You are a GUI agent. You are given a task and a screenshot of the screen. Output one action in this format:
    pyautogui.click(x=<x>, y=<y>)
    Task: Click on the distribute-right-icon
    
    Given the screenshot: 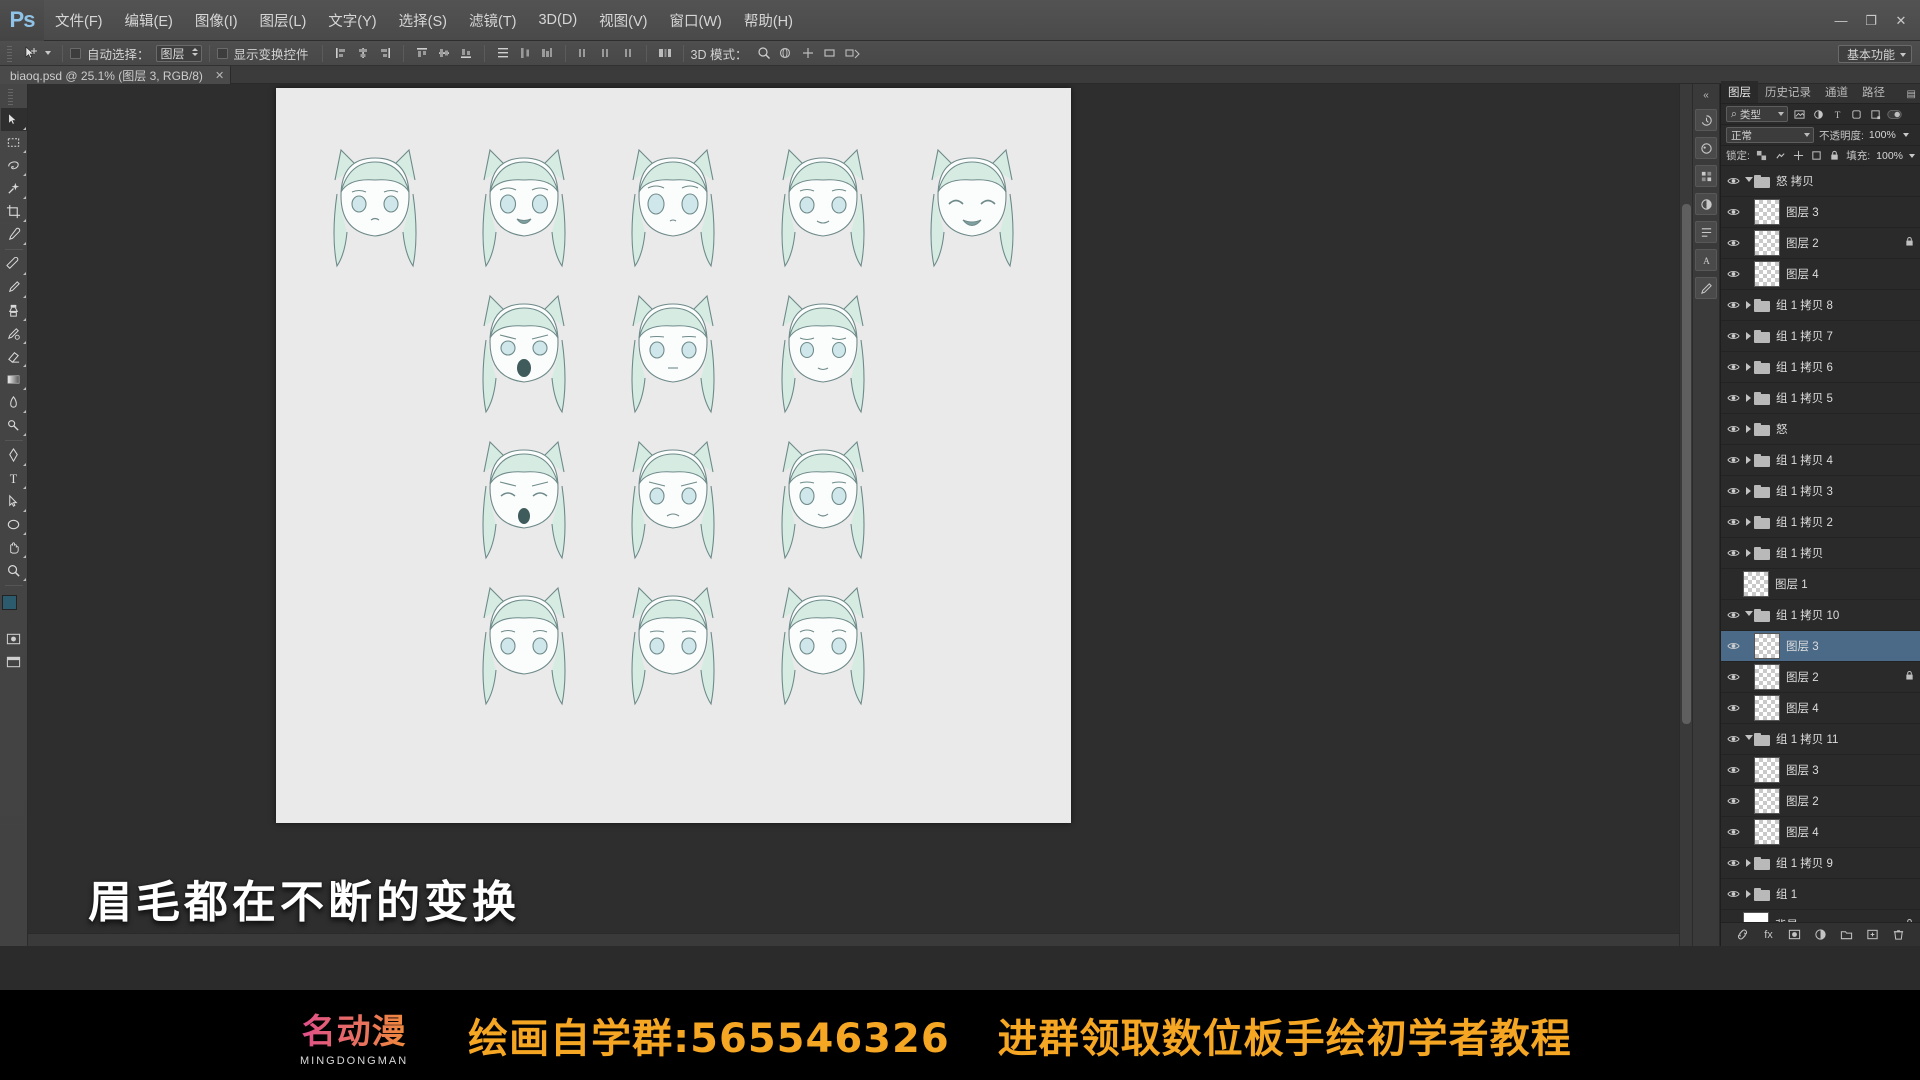 What is the action you would take?
    pyautogui.click(x=628, y=53)
    